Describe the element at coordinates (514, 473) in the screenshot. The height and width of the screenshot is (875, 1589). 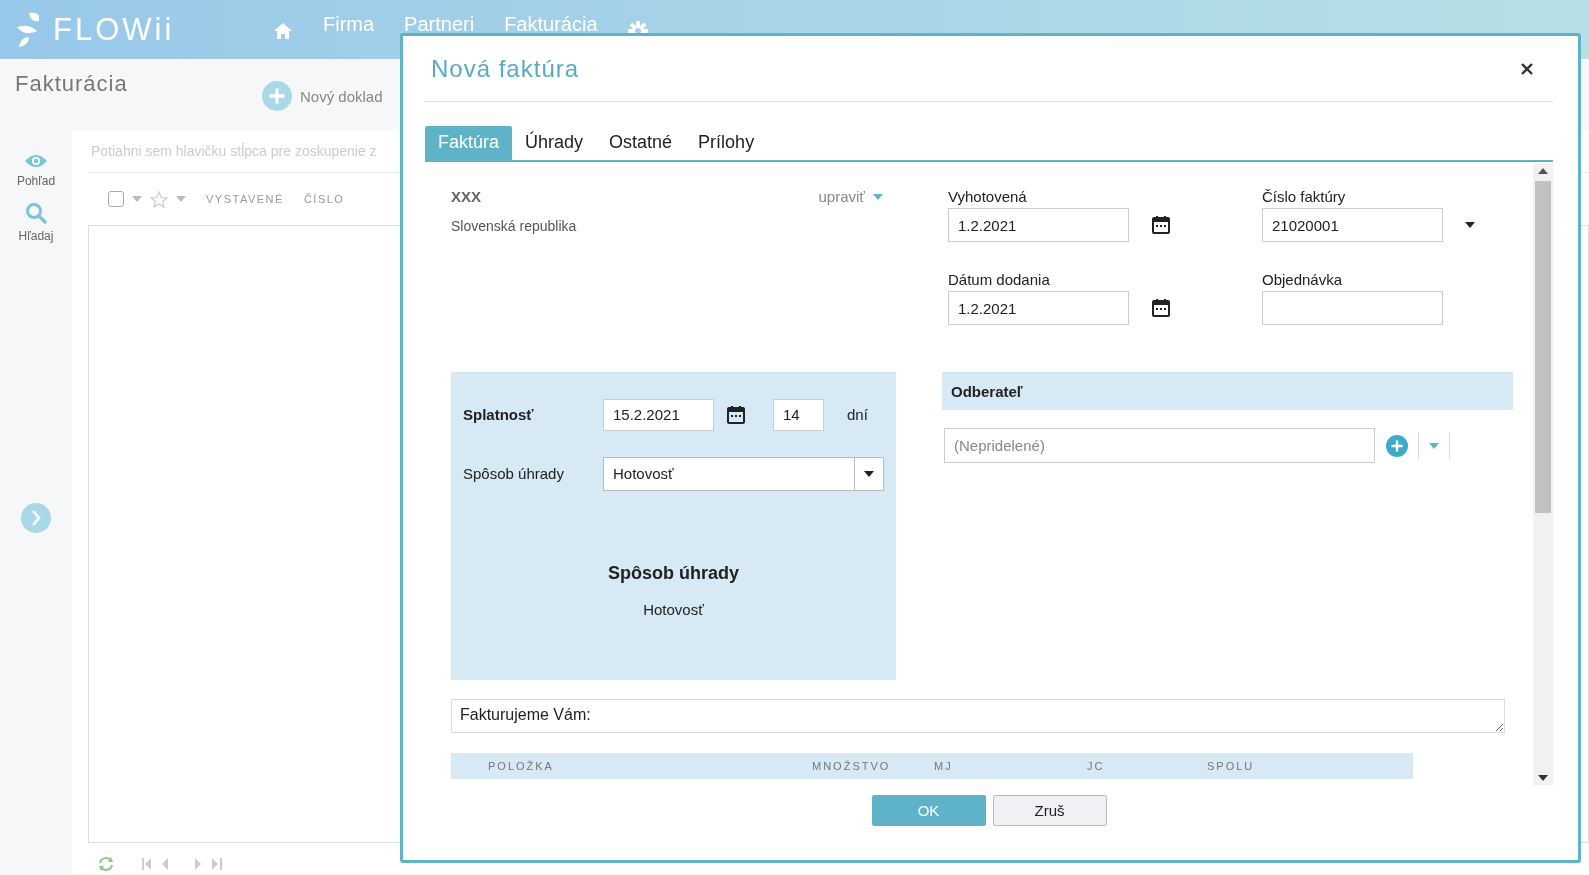
I see `payment-method-label: Spôsob úhrady` at that location.